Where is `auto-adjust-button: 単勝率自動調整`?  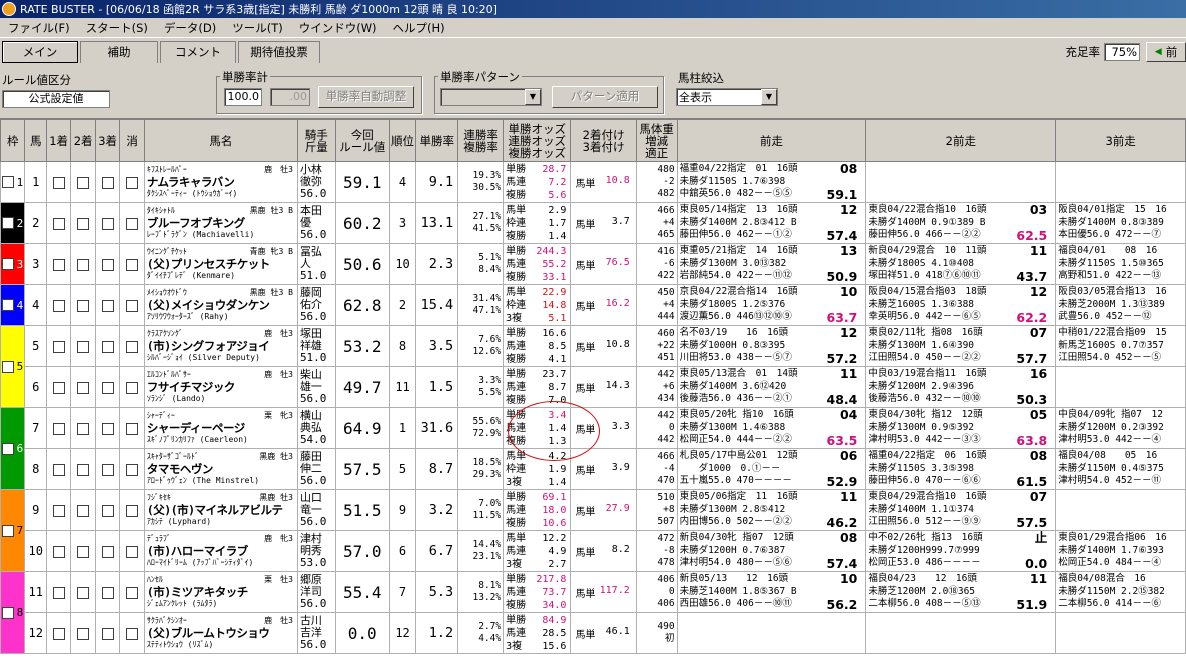
auto-adjust-button: 単勝率自動調整 is located at coordinates (366, 97).